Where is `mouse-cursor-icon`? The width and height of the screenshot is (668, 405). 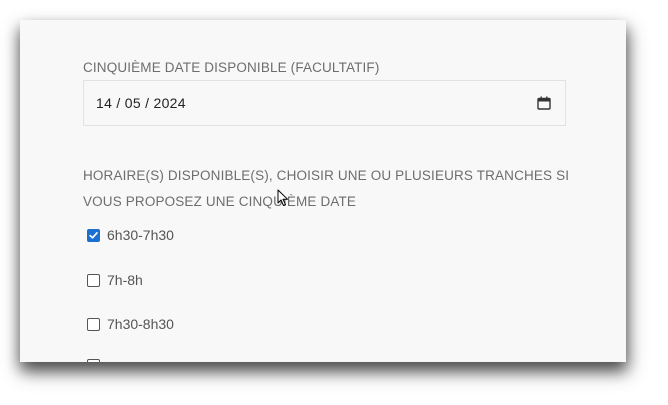 mouse-cursor-icon is located at coordinates (282, 197).